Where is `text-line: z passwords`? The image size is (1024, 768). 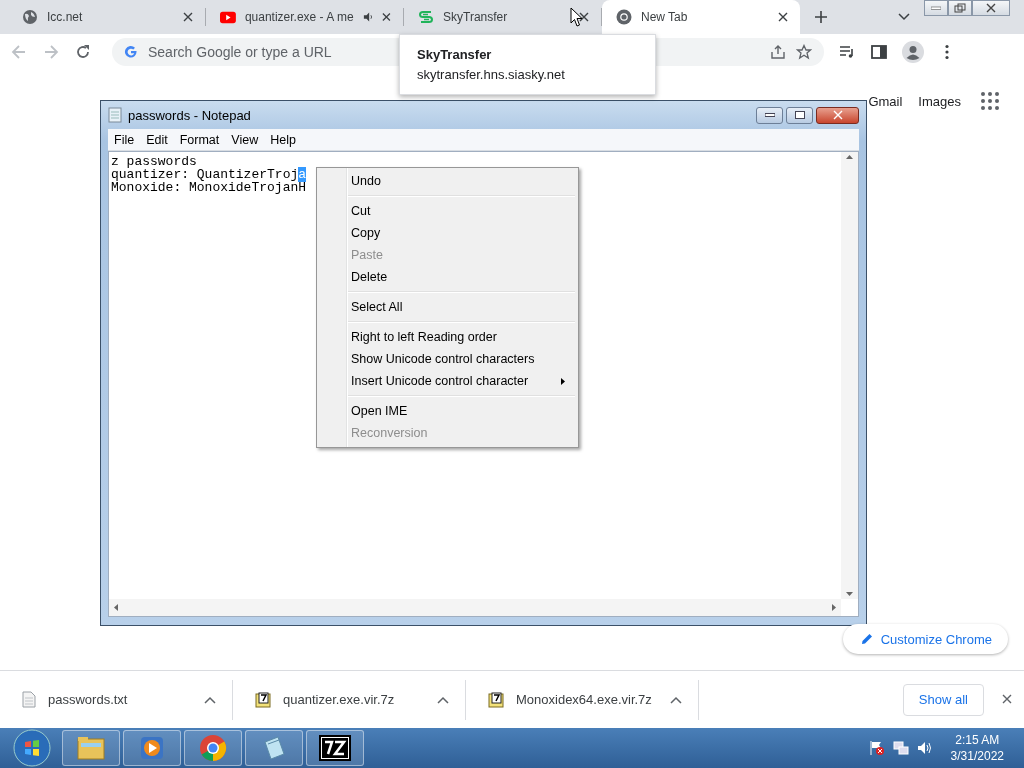
text-line: z passwords is located at coordinates (154, 161).